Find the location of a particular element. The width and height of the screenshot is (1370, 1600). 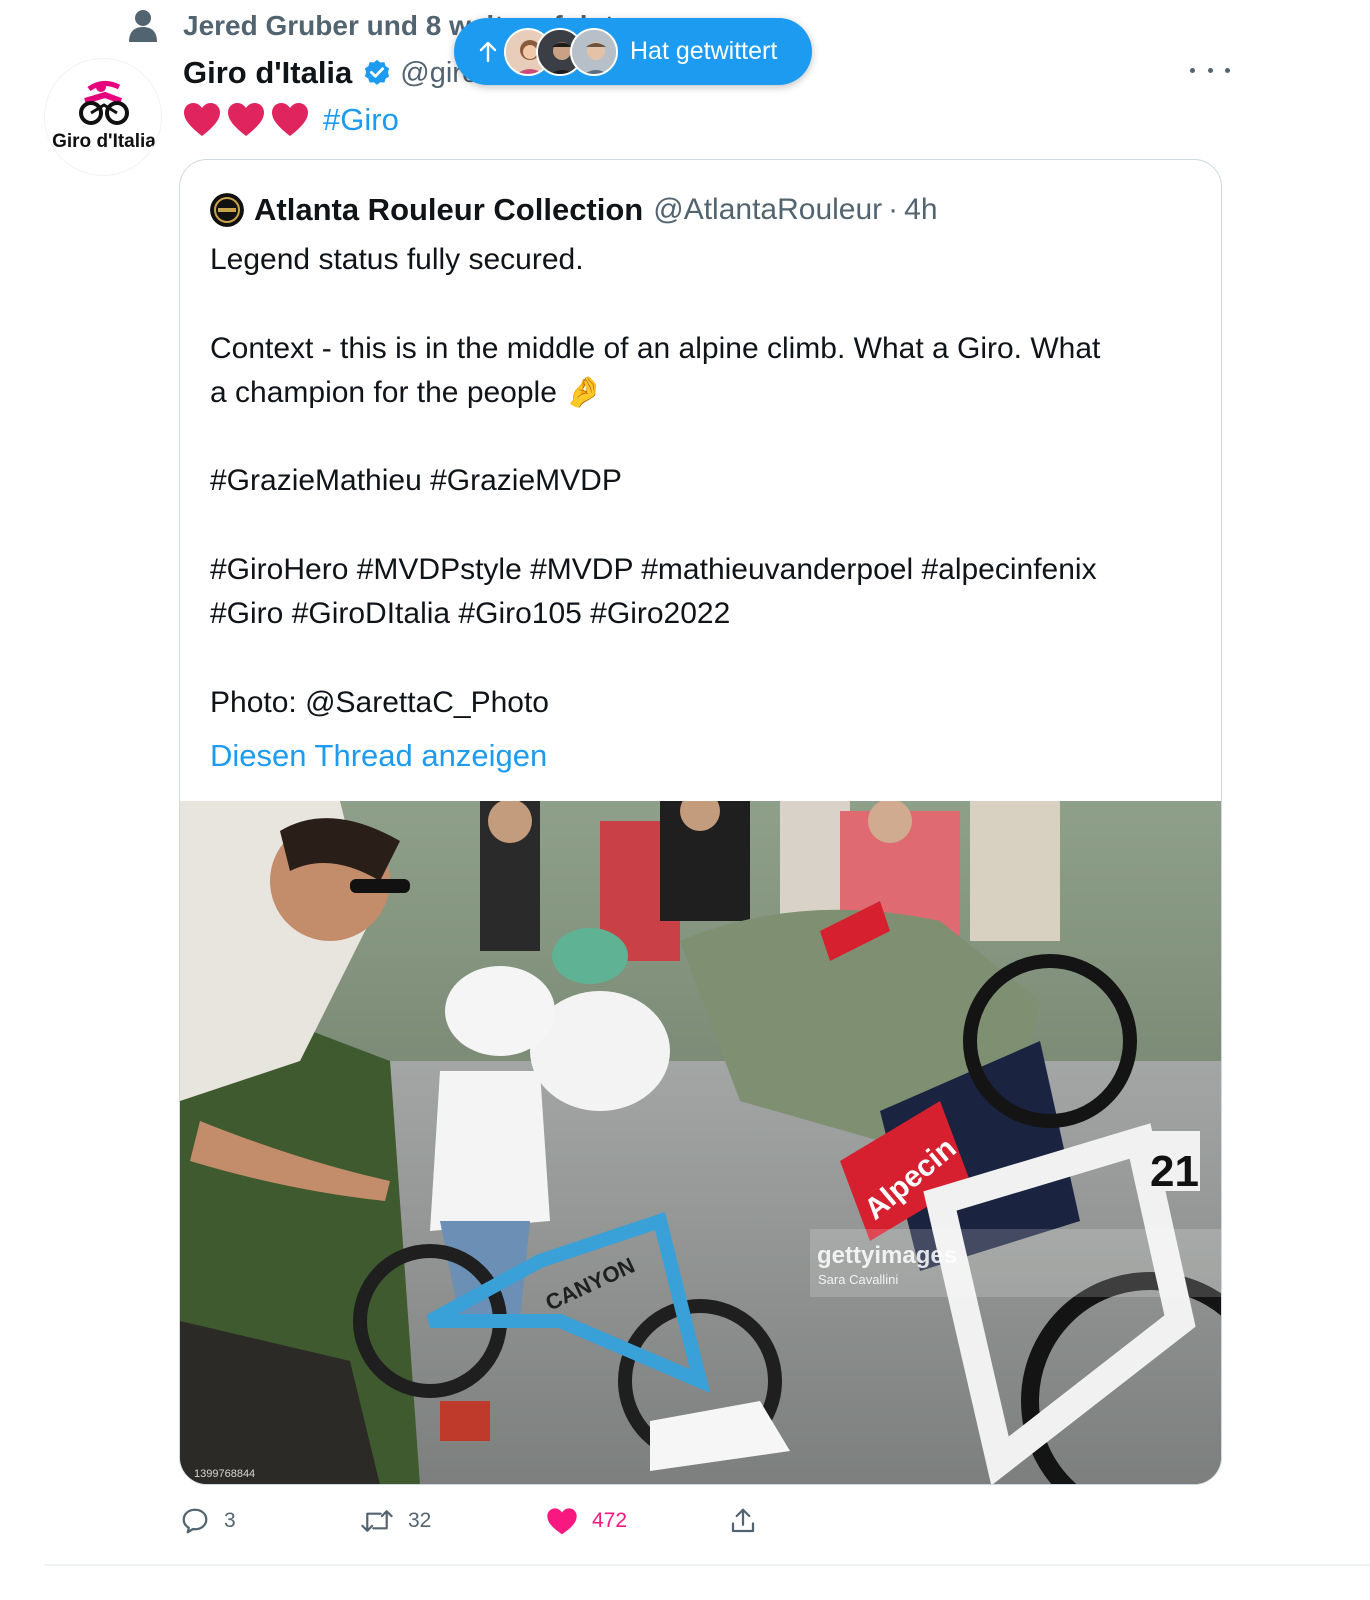

reply-button: 3 is located at coordinates (208, 1521).